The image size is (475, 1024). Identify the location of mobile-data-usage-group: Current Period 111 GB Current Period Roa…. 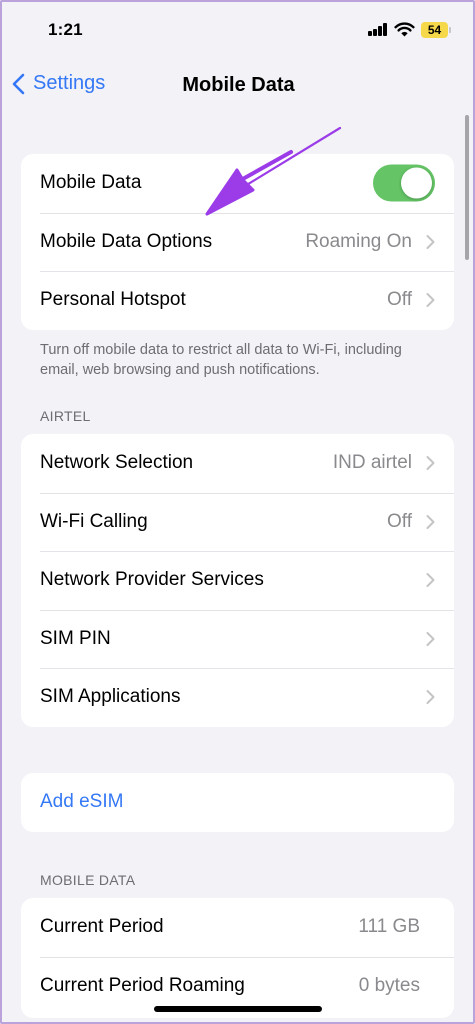
(237, 958).